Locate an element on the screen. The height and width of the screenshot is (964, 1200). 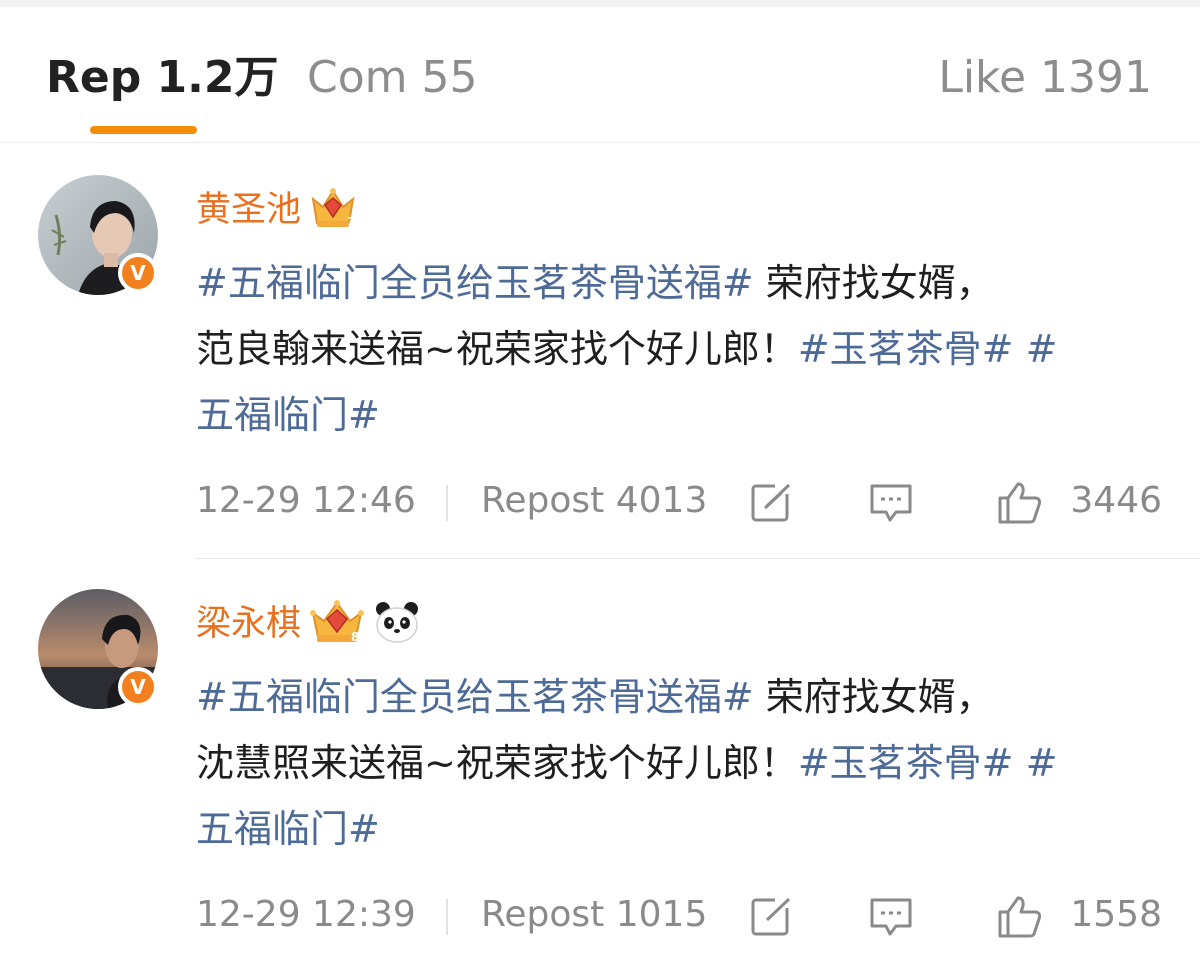
tab-repost: Rep 1.2万 is located at coordinates (162, 78).